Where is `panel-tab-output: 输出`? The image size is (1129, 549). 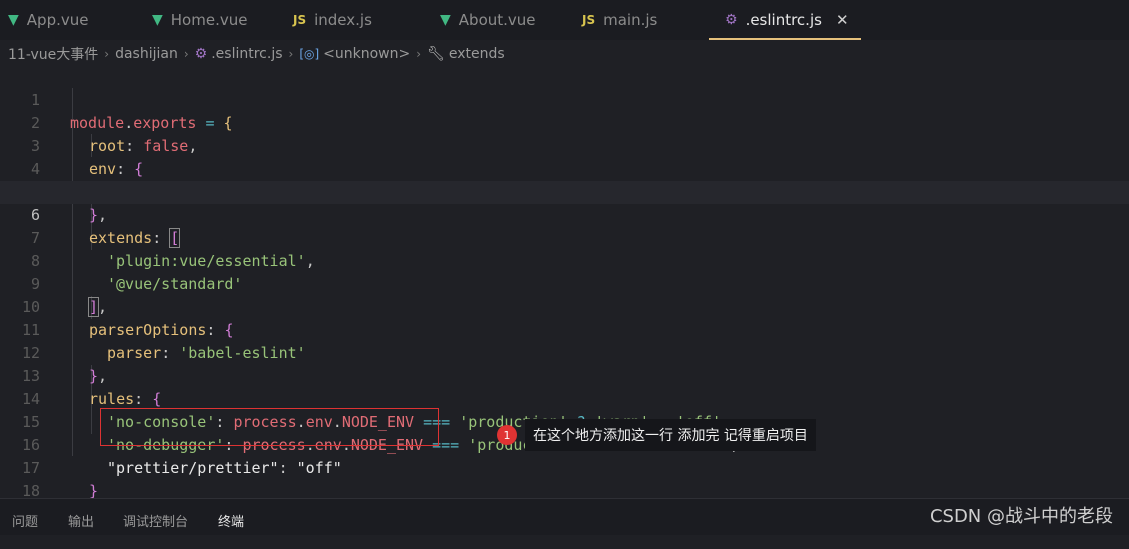
panel-tab-output: 输出 is located at coordinates (81, 520).